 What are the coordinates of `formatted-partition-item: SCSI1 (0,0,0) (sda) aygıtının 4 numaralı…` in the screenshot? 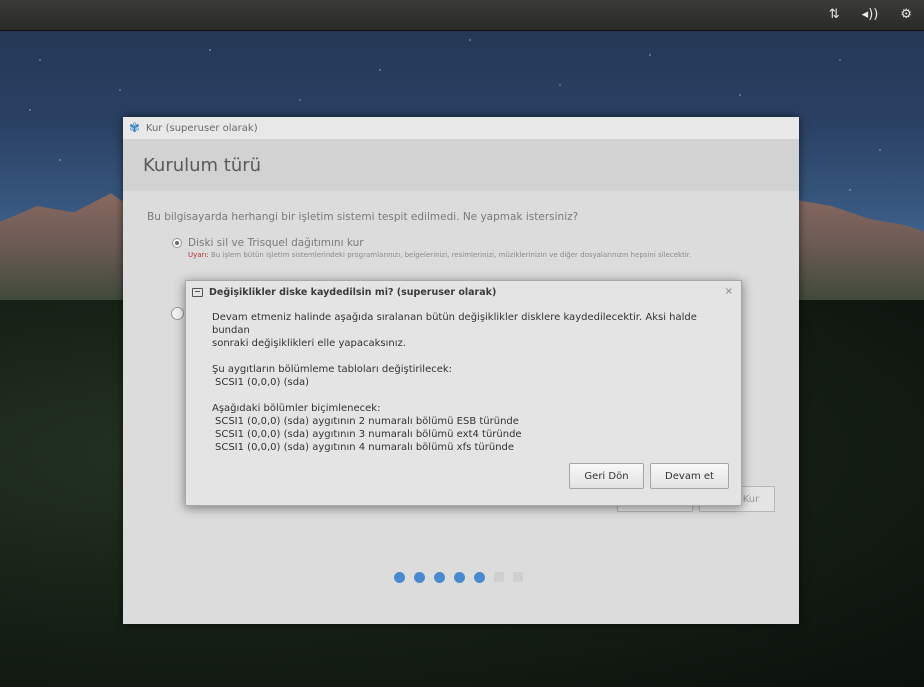 It's located at (365, 447).